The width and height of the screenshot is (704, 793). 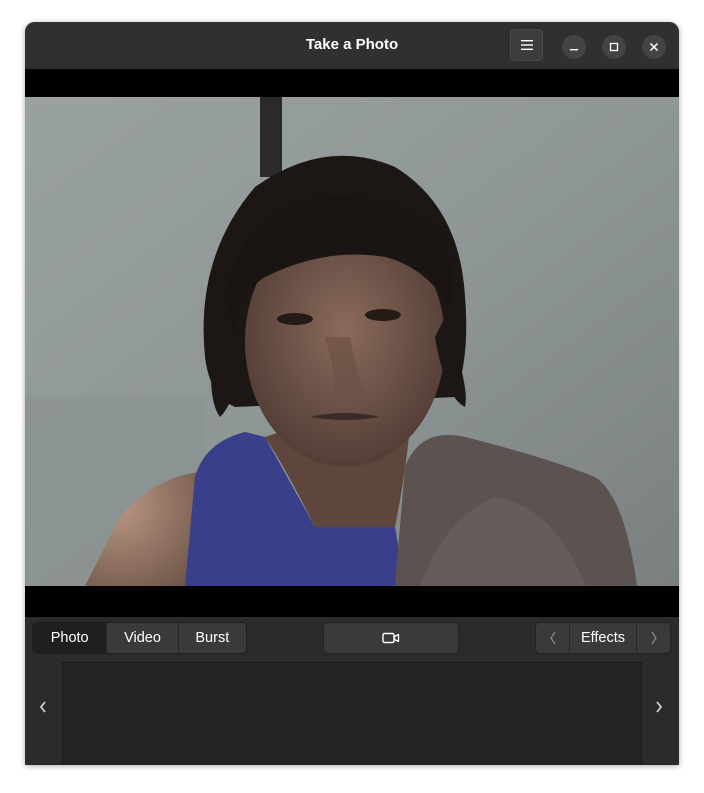 What do you see at coordinates (70, 638) in the screenshot?
I see `mode-photo-button: Photo` at bounding box center [70, 638].